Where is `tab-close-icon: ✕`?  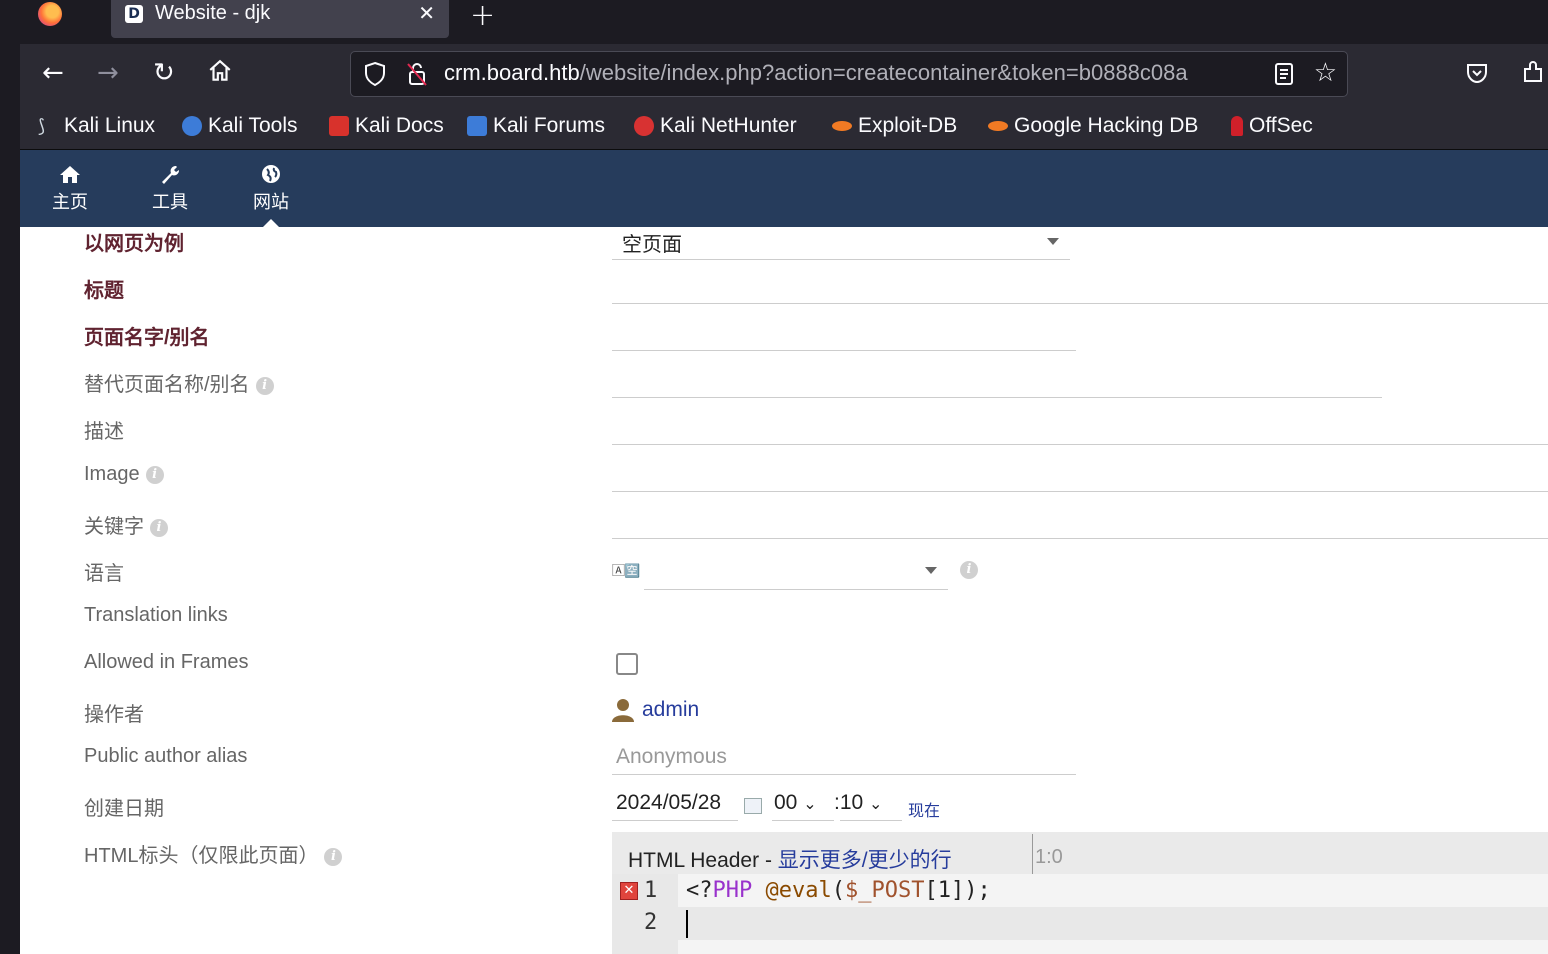
tab-close-icon: ✕ is located at coordinates (426, 13).